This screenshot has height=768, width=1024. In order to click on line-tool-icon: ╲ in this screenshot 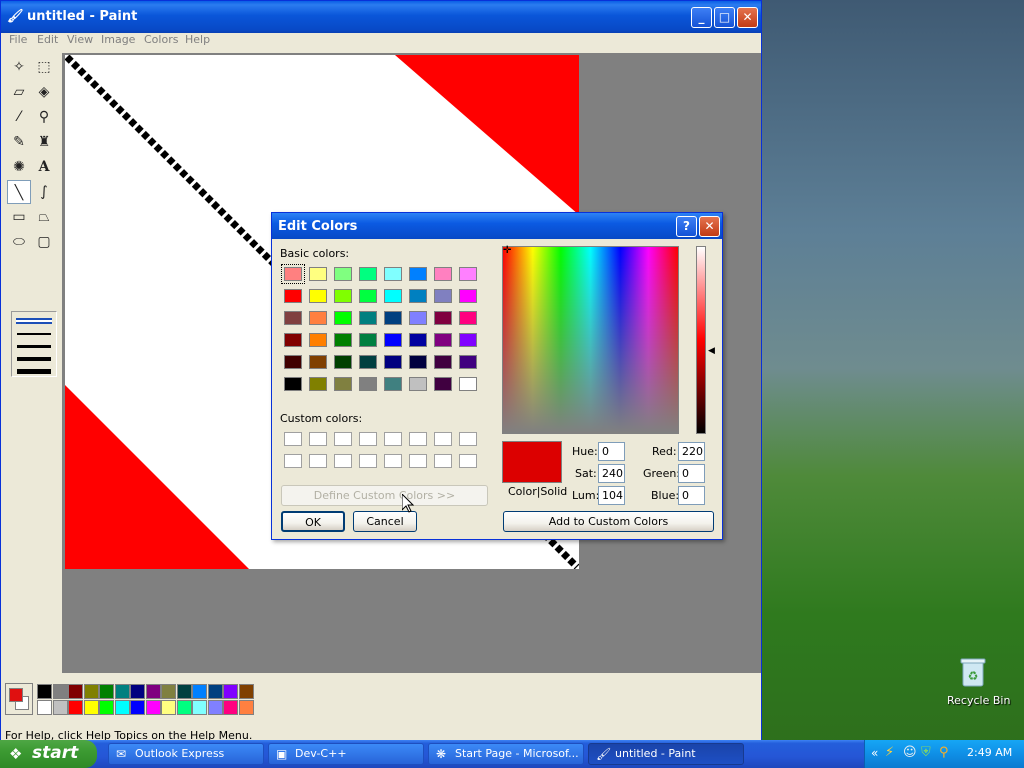, I will do `click(19, 192)`.